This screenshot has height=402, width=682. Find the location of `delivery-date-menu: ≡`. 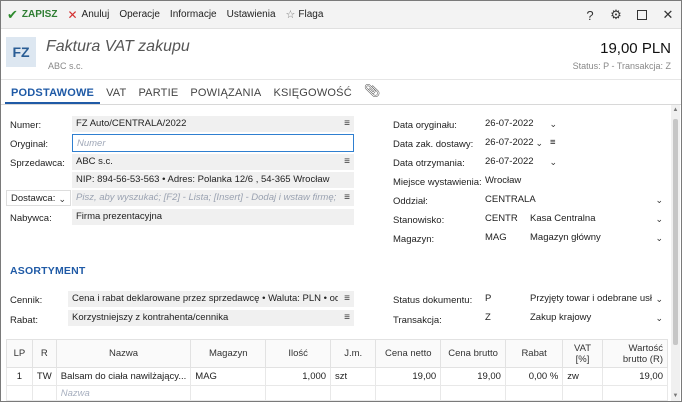

delivery-date-menu: ≡ is located at coordinates (554, 143).